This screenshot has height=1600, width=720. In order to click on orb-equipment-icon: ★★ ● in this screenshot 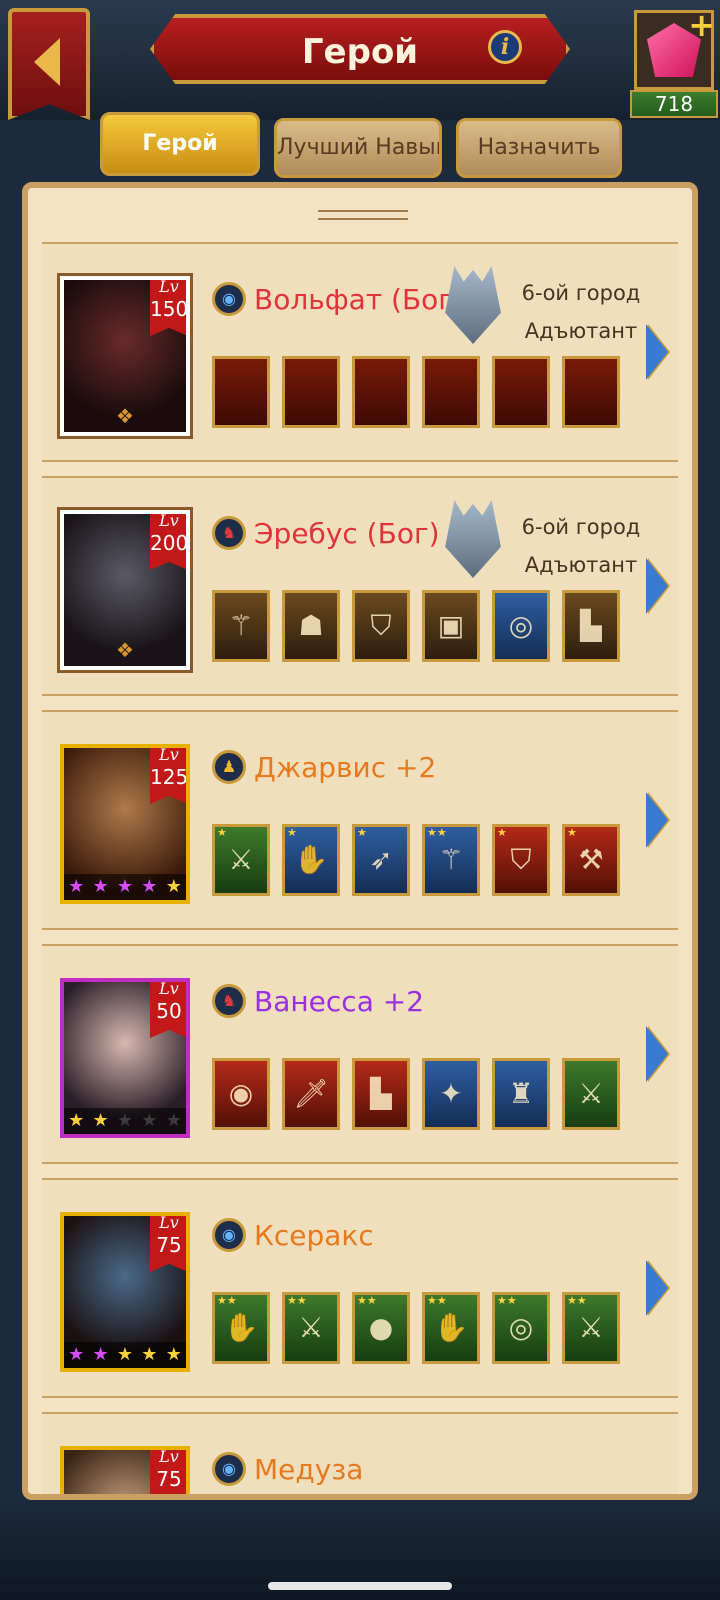, I will do `click(381, 1328)`.